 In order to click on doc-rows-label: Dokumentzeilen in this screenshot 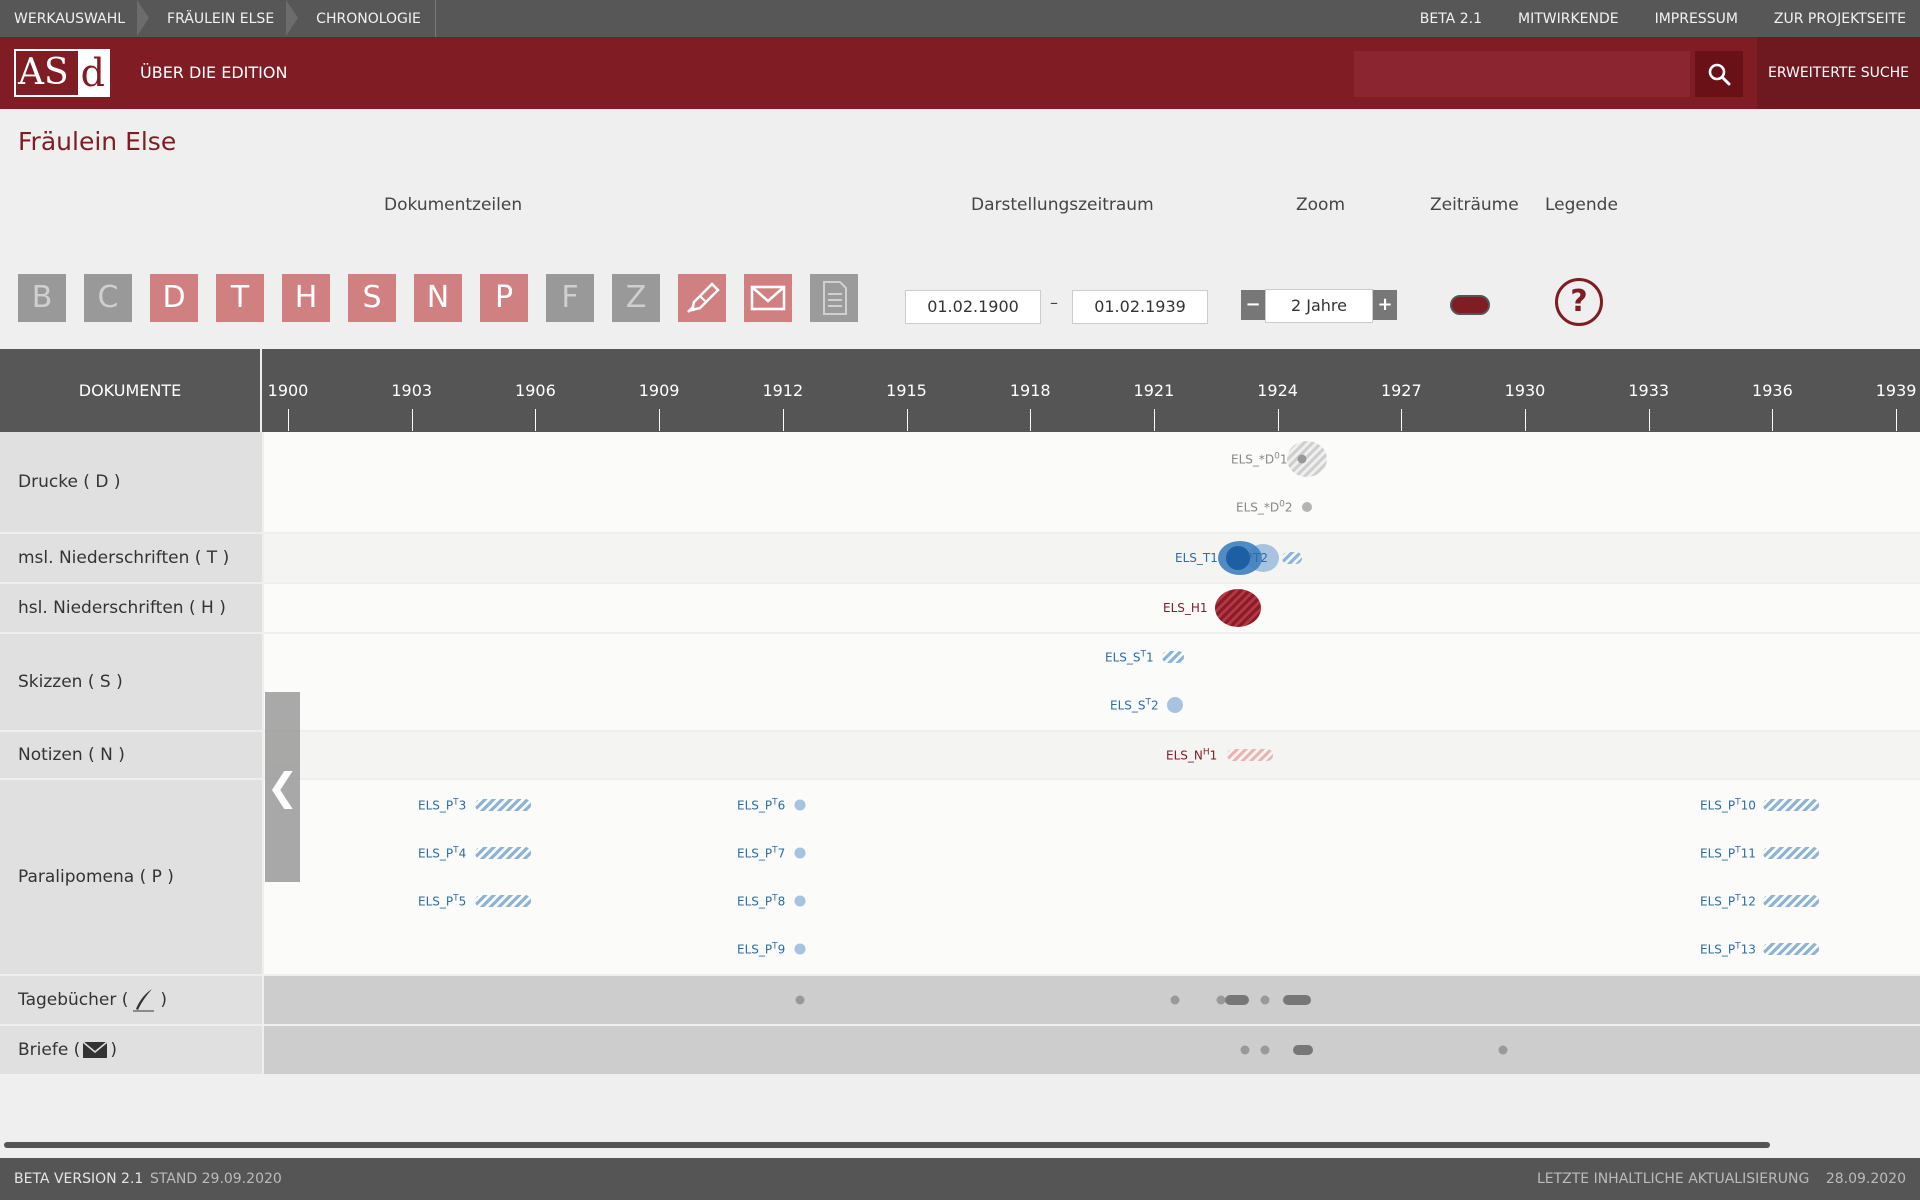, I will do `click(453, 205)`.